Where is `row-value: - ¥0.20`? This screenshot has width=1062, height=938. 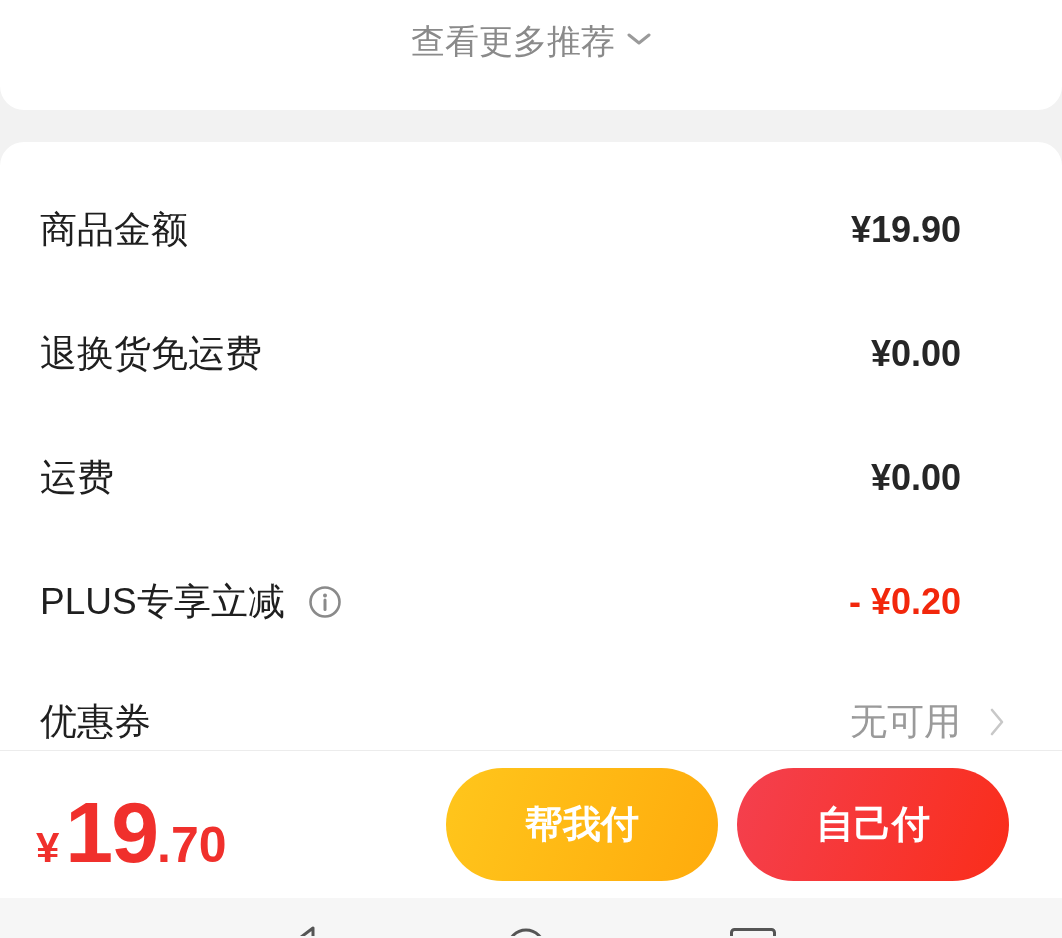
row-value: - ¥0.20 is located at coordinates (904, 602).